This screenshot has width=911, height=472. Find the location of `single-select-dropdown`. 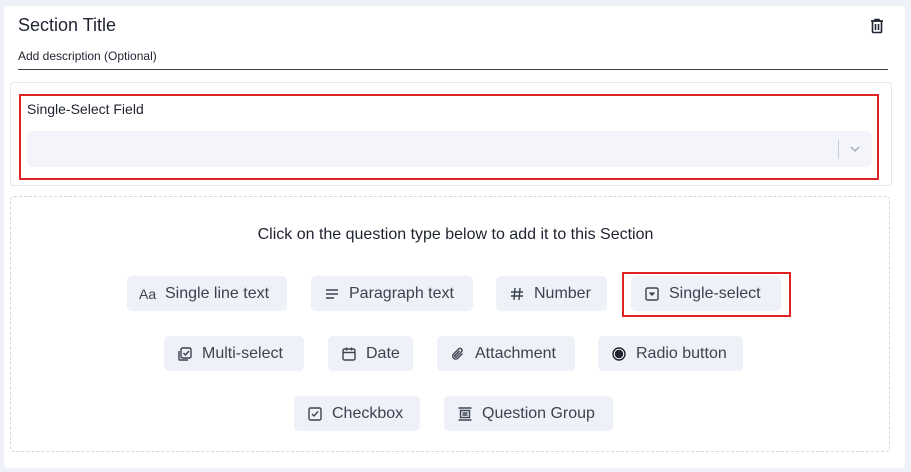

single-select-dropdown is located at coordinates (449, 149).